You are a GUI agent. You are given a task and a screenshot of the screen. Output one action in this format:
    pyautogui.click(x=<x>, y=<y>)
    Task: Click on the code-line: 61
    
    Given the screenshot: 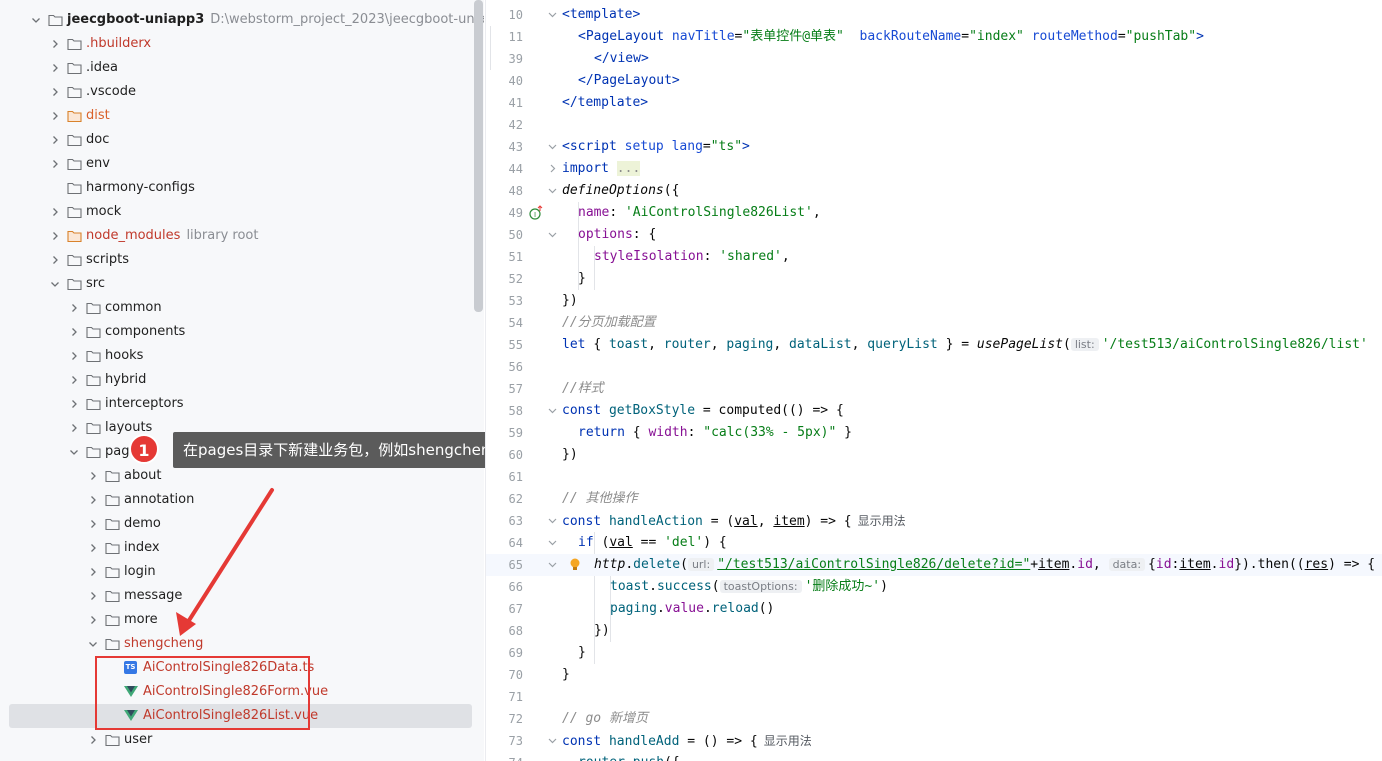 What is the action you would take?
    pyautogui.click(x=934, y=477)
    